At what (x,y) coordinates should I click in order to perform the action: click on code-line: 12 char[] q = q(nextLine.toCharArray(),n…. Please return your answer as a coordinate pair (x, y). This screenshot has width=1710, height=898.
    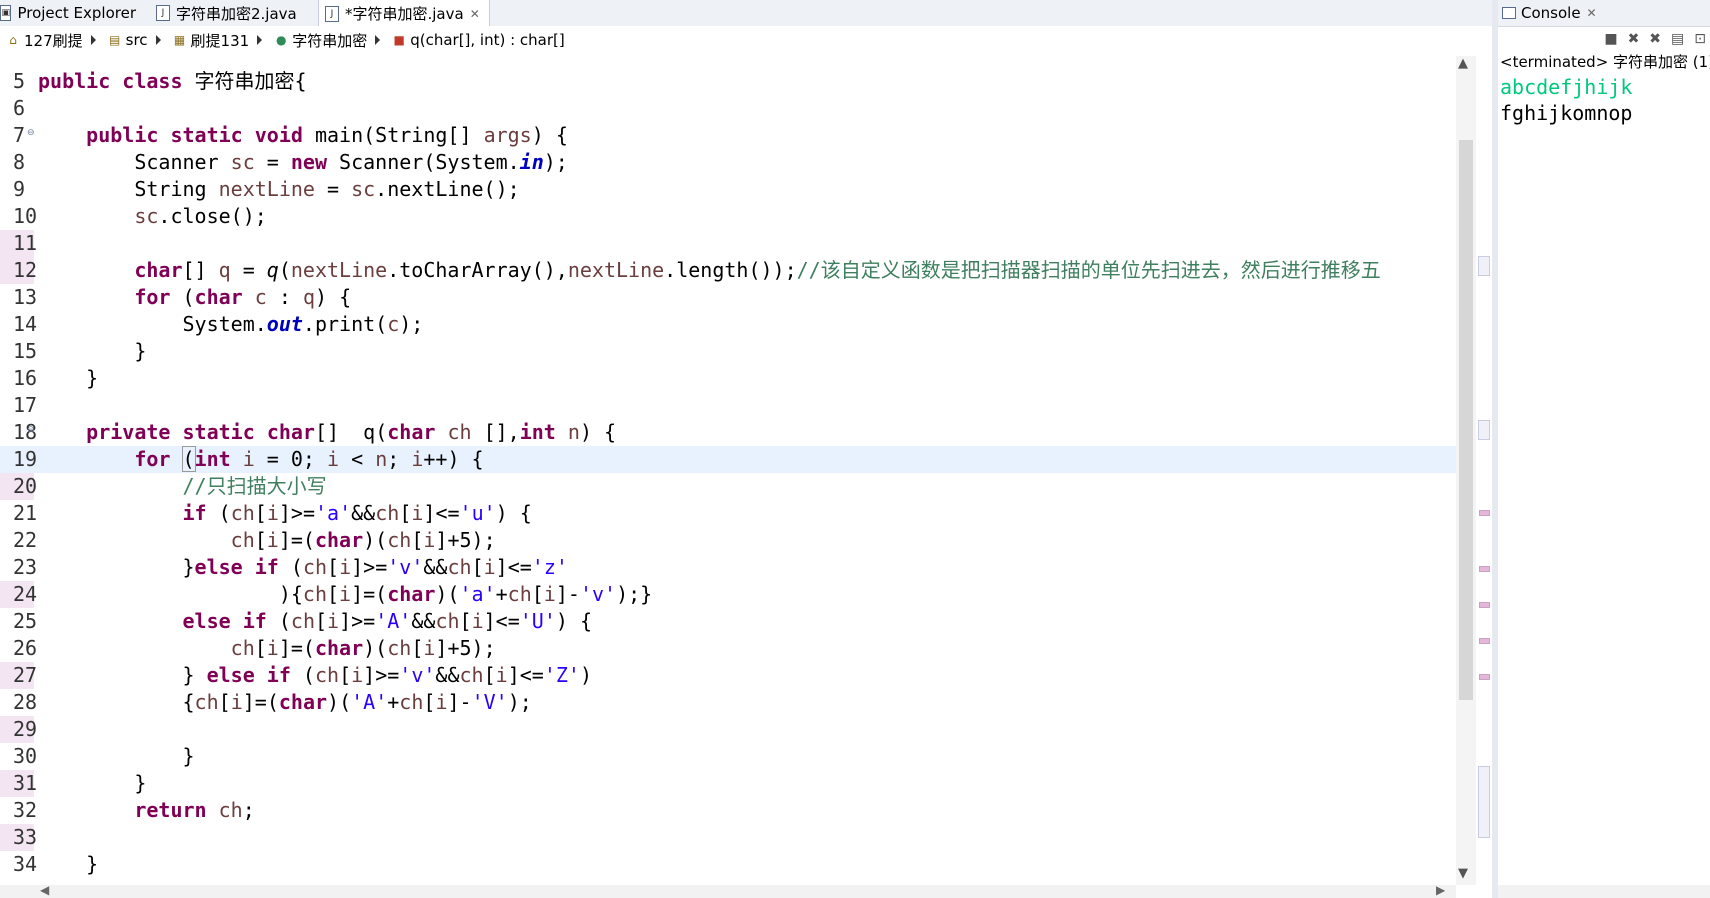
    Looking at the image, I should click on (728, 270).